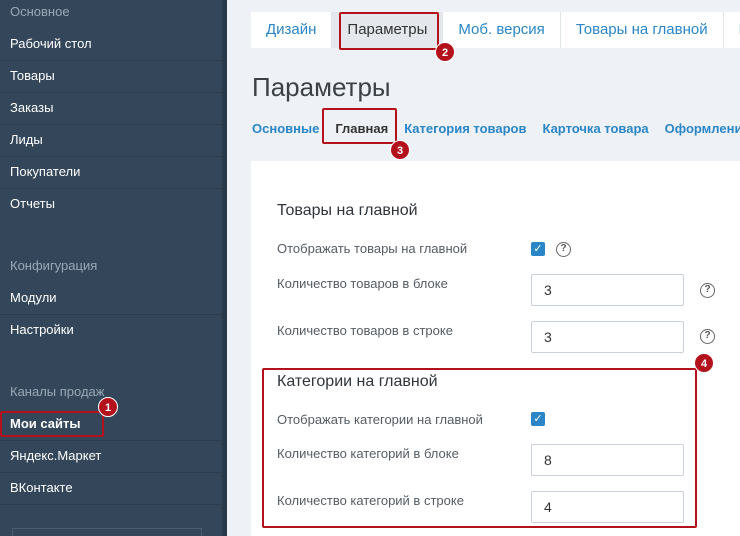 This screenshot has height=536, width=740. I want to click on tab-design: Дизайн, so click(292, 30).